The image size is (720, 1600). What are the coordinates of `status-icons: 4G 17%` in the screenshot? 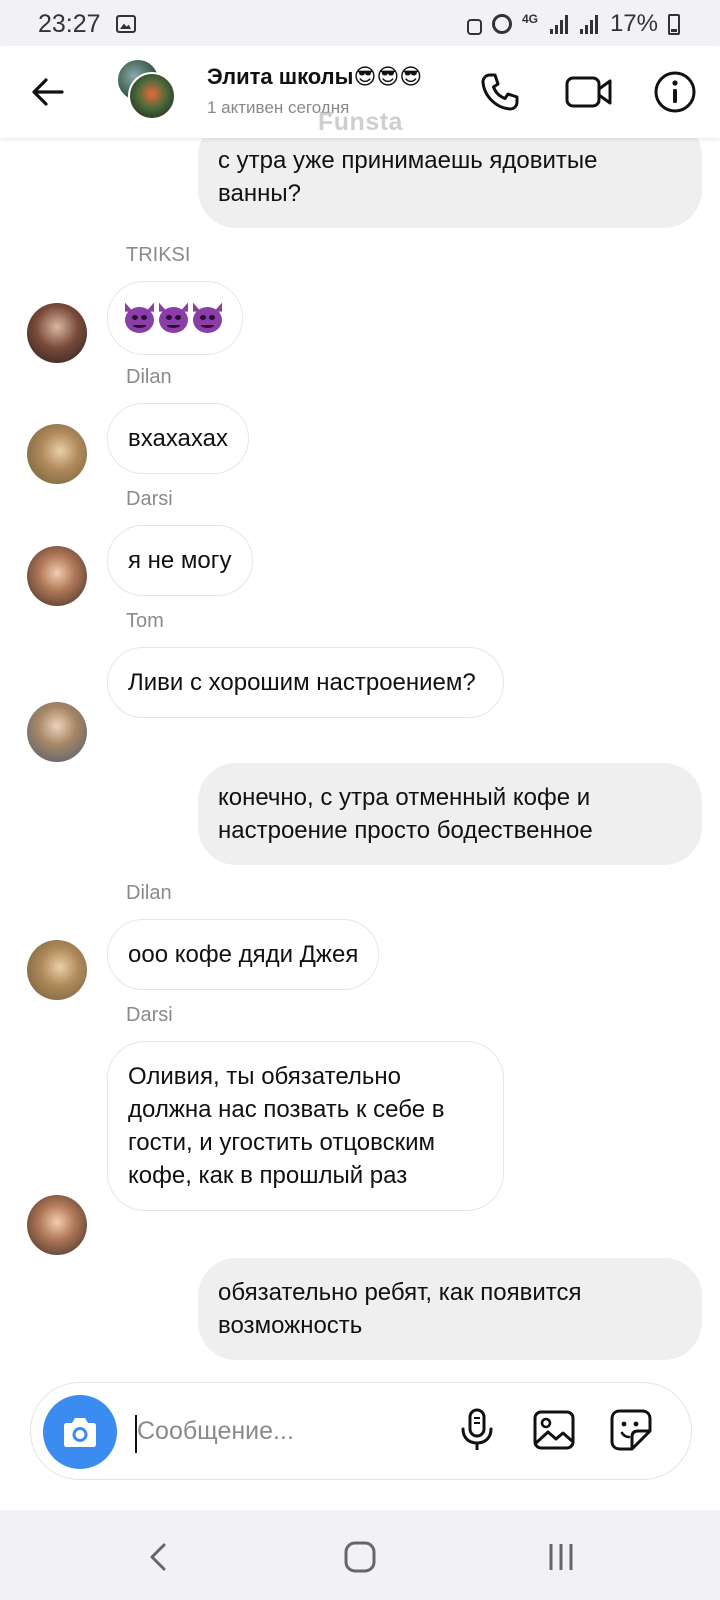 It's located at (573, 24).